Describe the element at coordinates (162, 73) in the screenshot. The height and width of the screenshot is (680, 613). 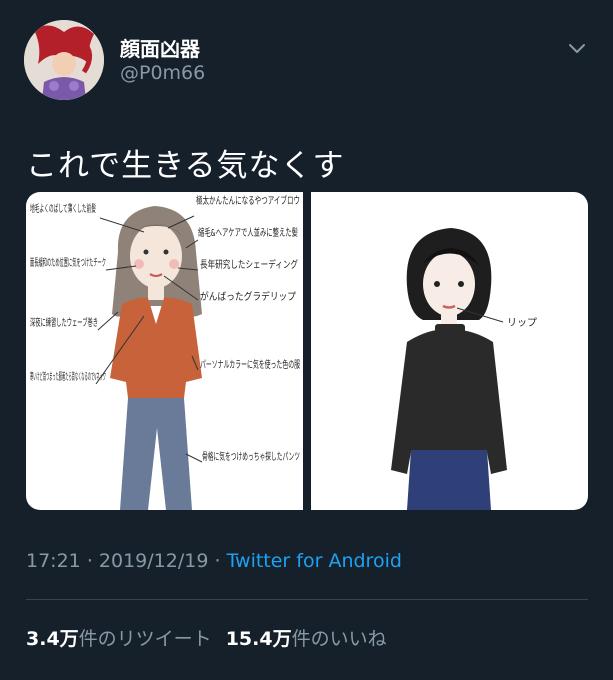
I see `user-handle: @P0m66` at that location.